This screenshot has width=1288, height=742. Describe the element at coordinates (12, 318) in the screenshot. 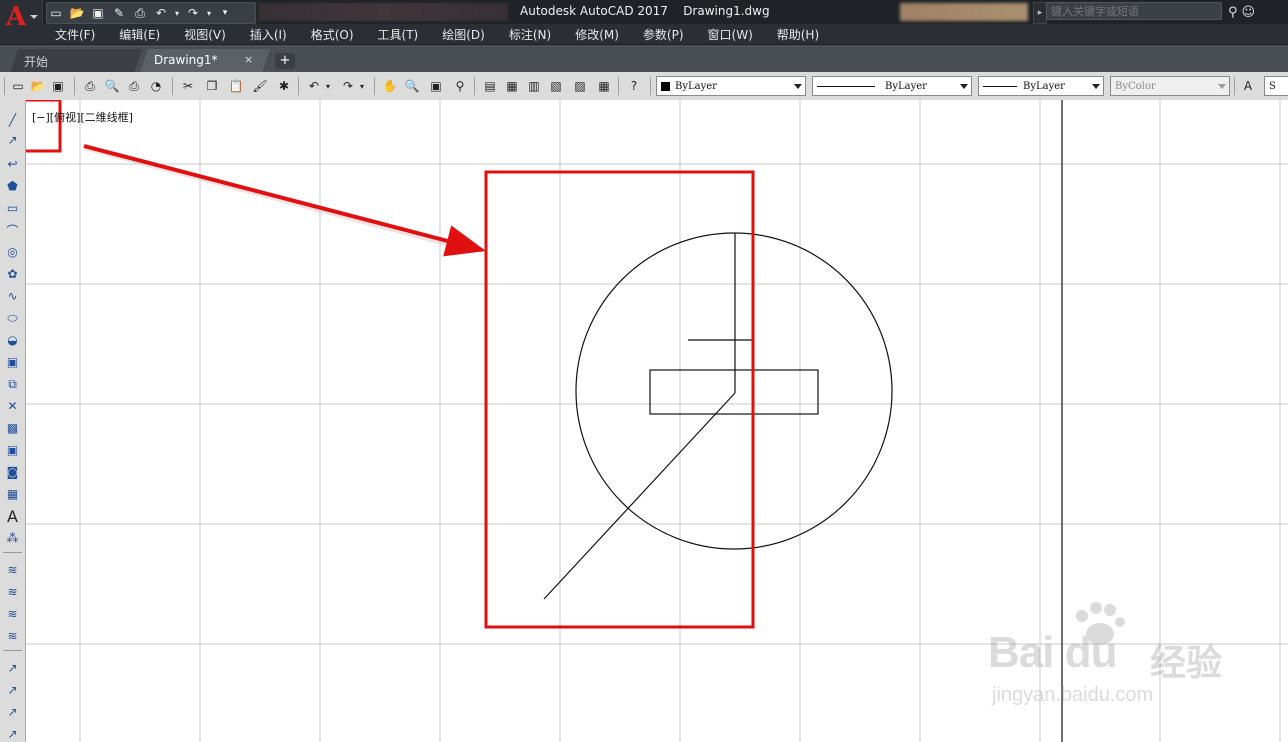

I see `ellipse-icon: ⬭` at that location.